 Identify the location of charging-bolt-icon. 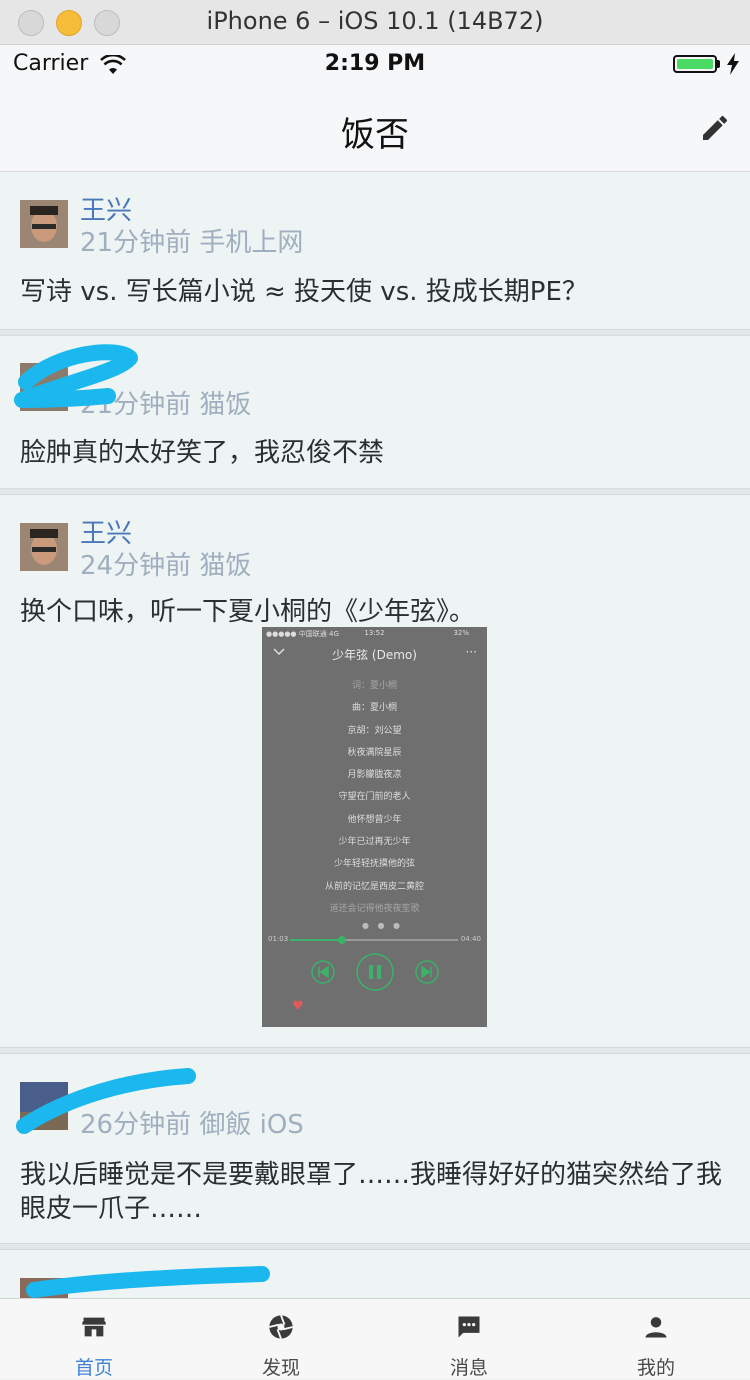
(733, 64).